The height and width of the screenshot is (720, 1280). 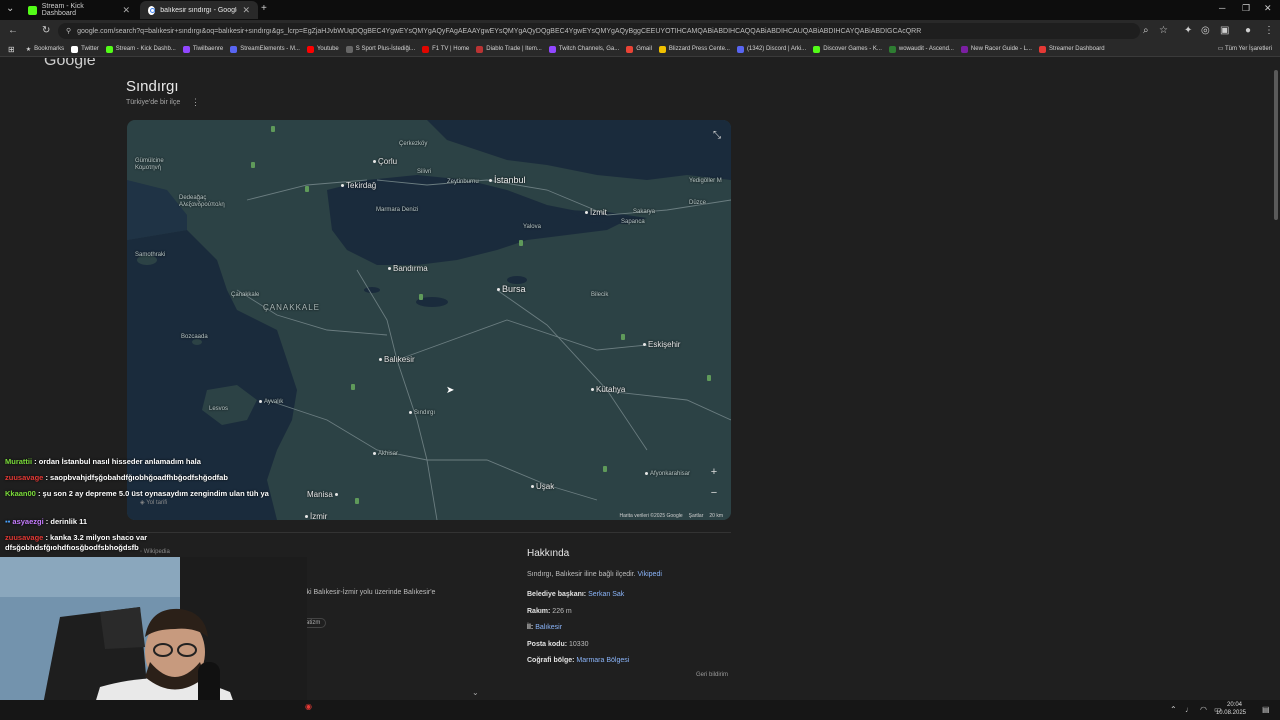 I want to click on folder-icon: ▭, so click(x=1221, y=49).